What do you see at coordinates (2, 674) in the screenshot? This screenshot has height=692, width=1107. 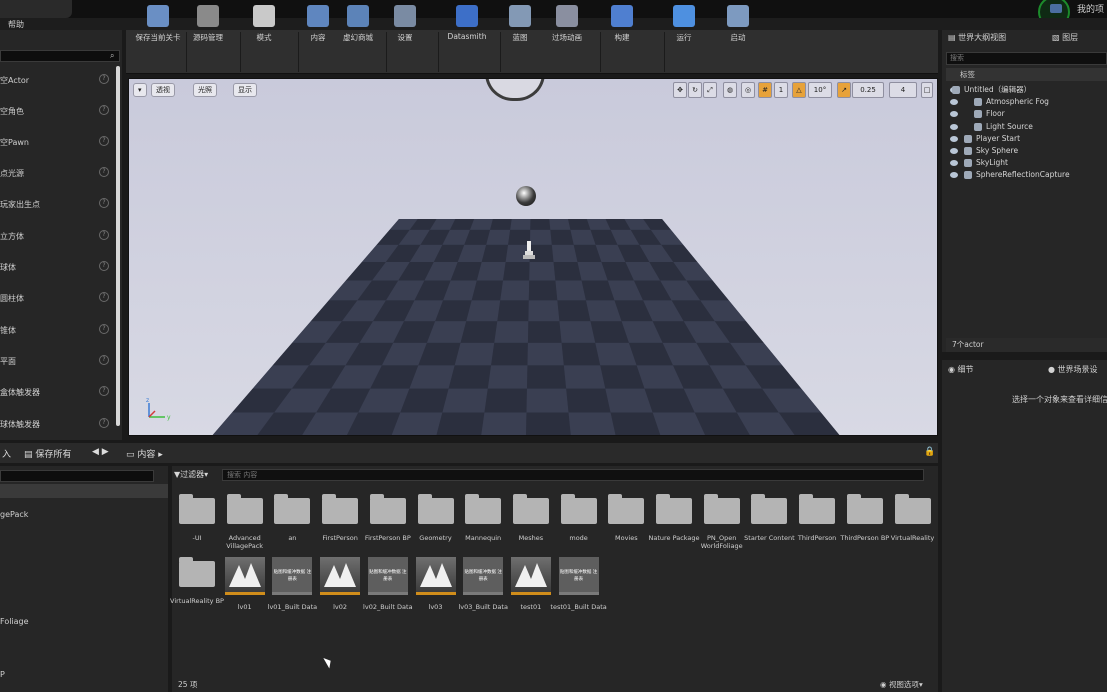 I see `source-item: P` at bounding box center [2, 674].